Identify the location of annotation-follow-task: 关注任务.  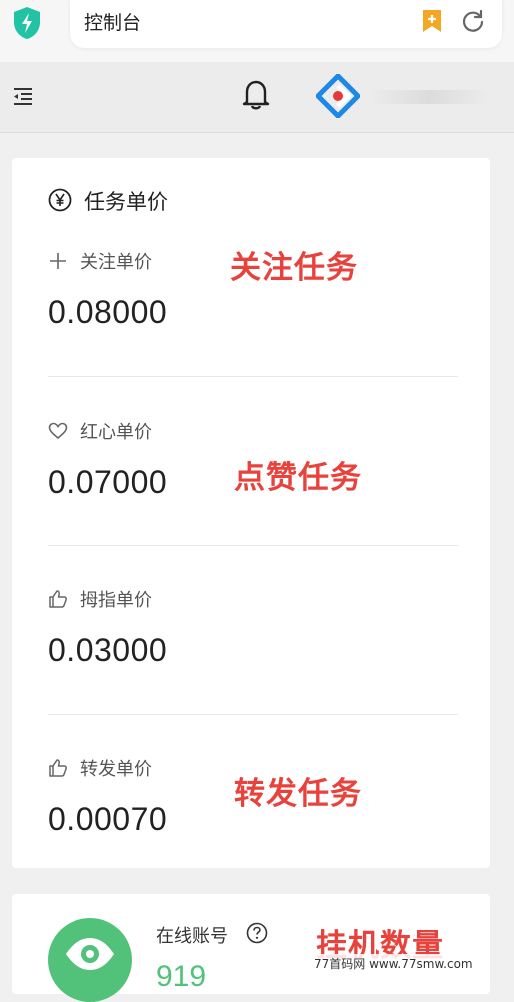
(294, 268).